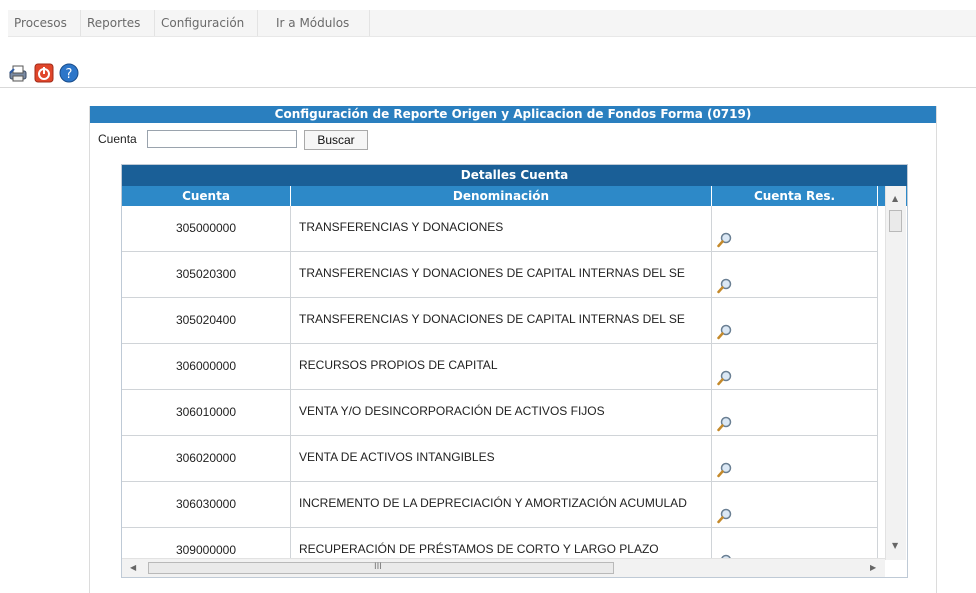 This screenshot has height=593, width=976. Describe the element at coordinates (795, 196) in the screenshot. I see `column-header-cuenta-res: Cuenta Res.` at that location.